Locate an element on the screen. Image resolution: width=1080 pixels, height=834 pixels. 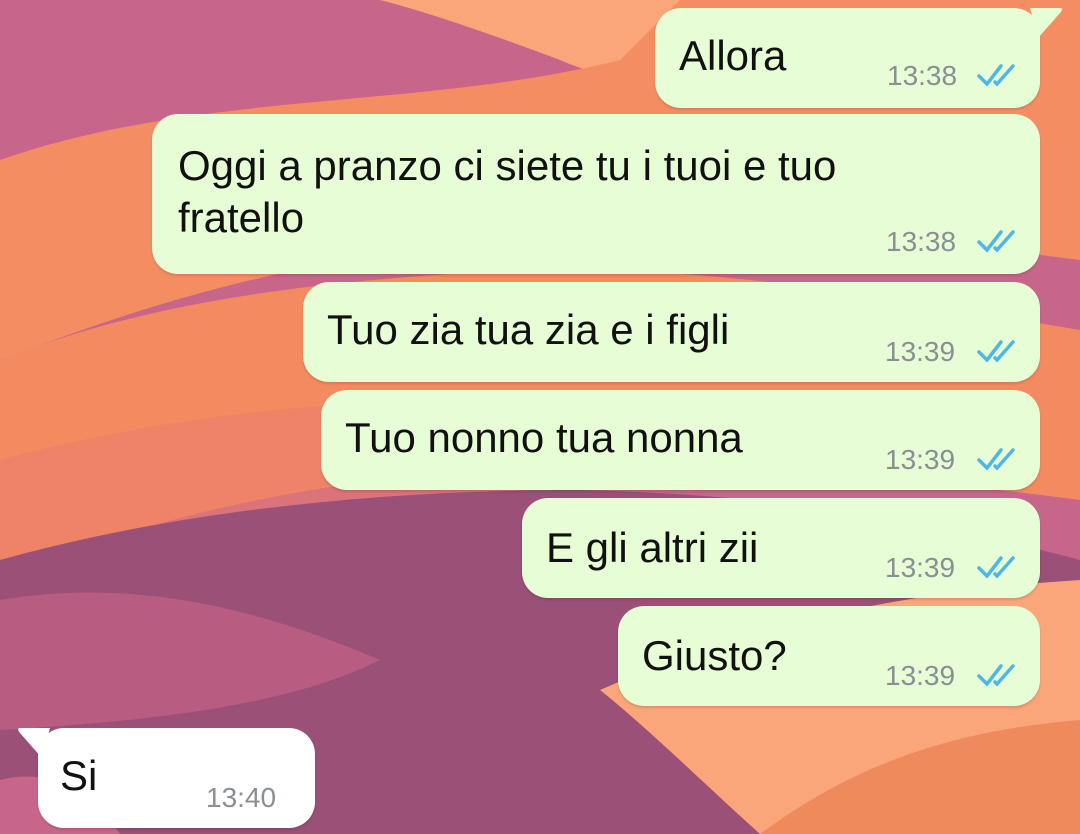
message-bubble-7: Si 13:40 is located at coordinates (176, 778).